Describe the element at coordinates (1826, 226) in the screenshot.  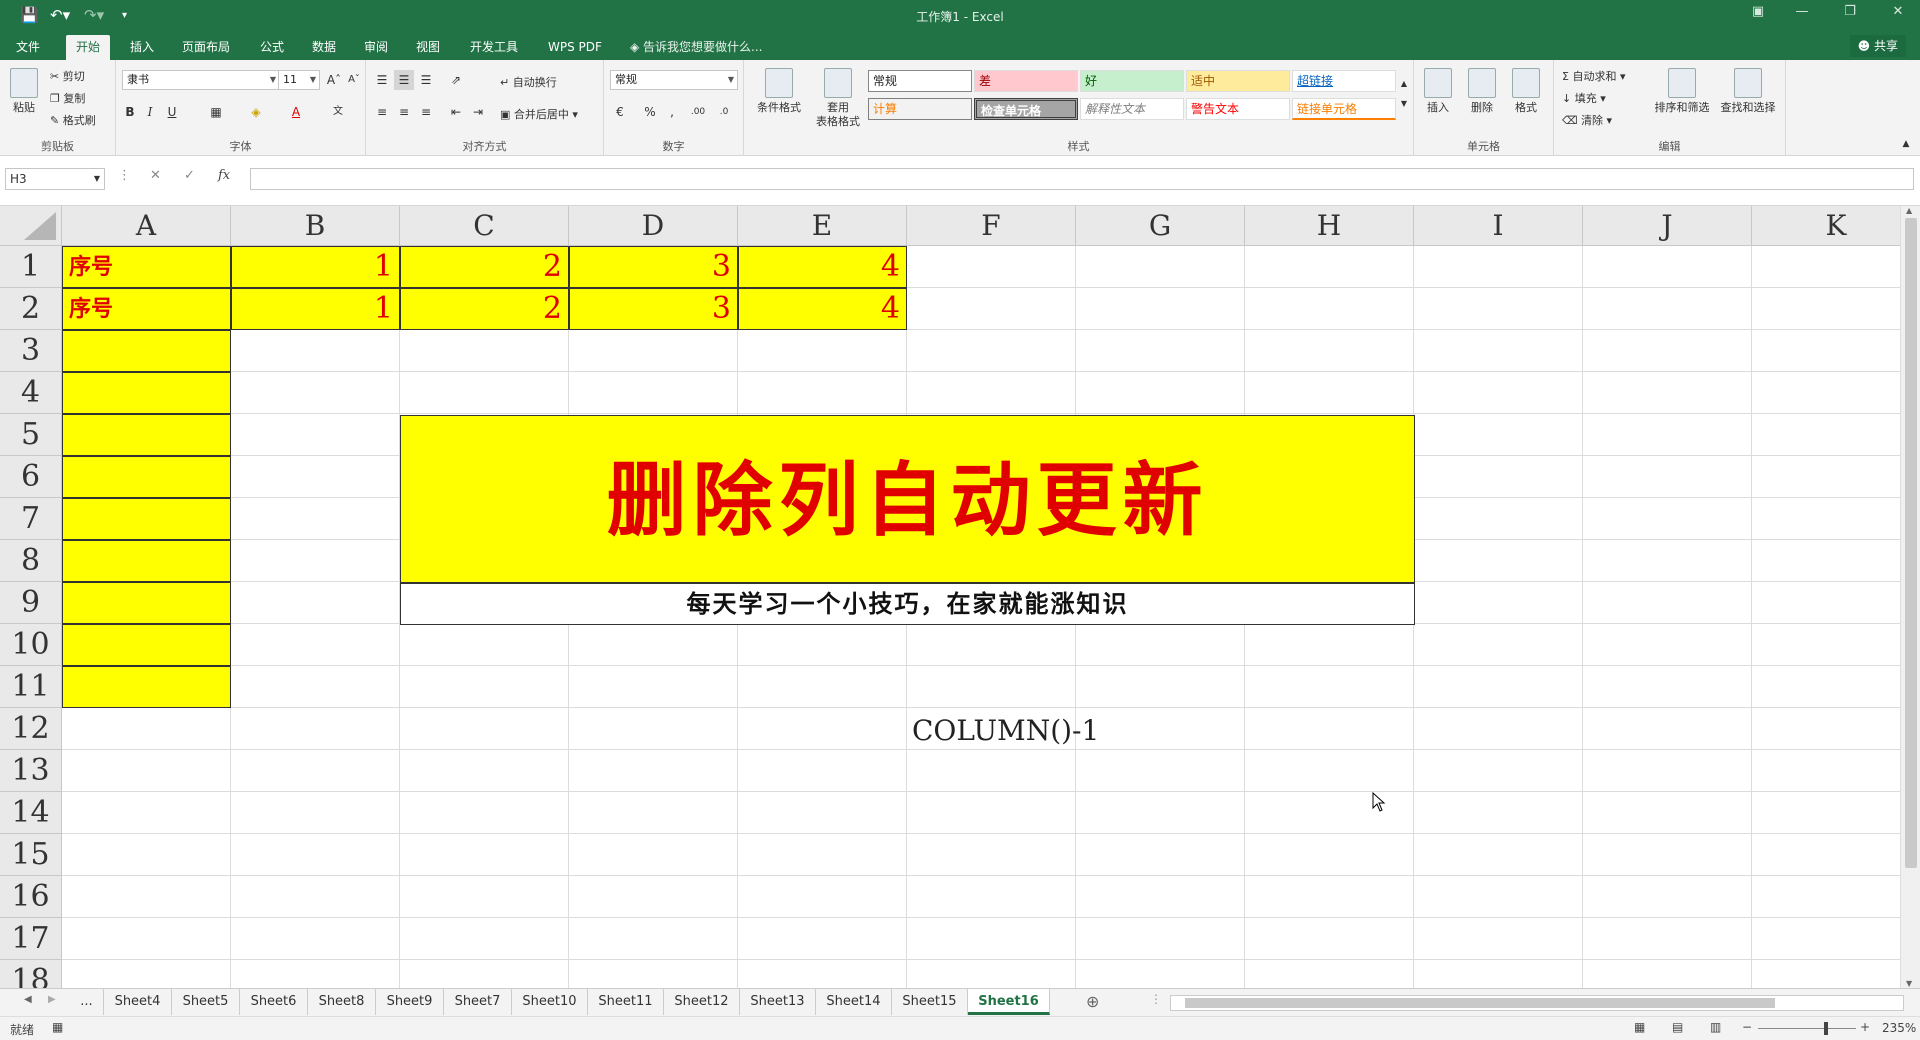
I see `column-header: K` at that location.